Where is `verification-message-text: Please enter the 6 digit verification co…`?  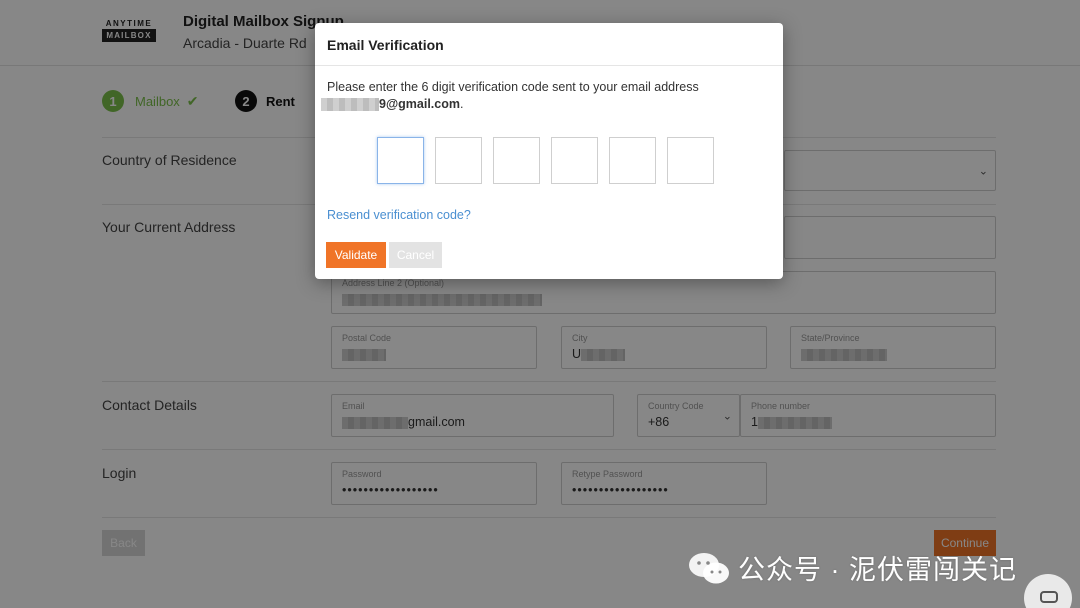 verification-message-text: Please enter the 6 digit verification co… is located at coordinates (513, 87).